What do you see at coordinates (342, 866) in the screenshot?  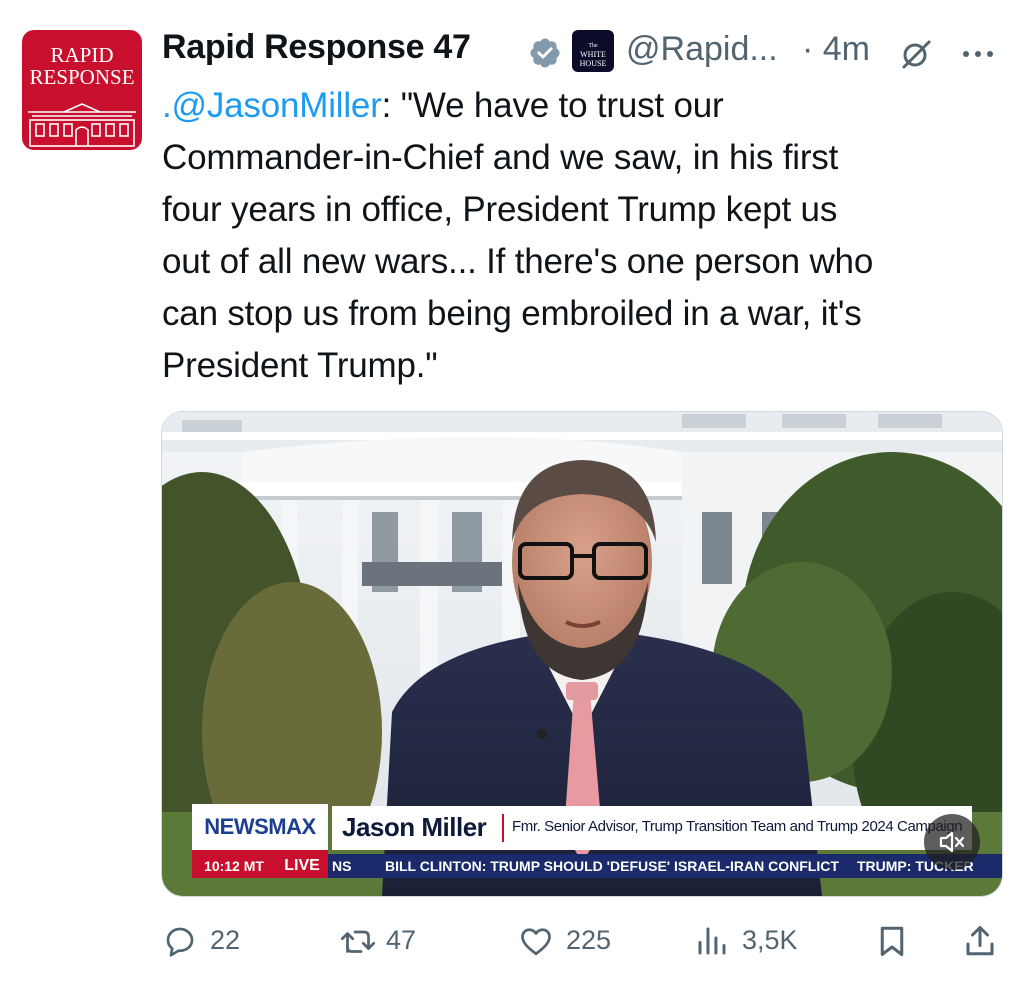 I see `ticker-prefix: NS` at bounding box center [342, 866].